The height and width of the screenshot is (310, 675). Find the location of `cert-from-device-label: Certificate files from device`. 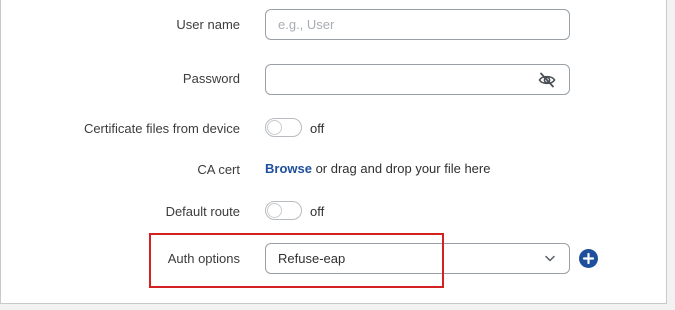

cert-from-device-label: Certificate files from device is located at coordinates (161, 128).